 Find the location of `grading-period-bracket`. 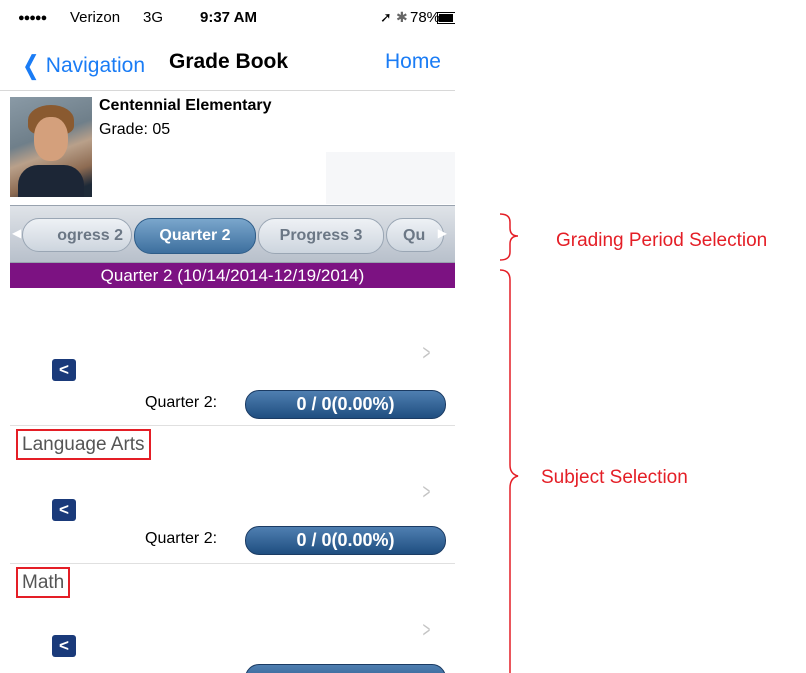

grading-period-bracket is located at coordinates (509, 237).